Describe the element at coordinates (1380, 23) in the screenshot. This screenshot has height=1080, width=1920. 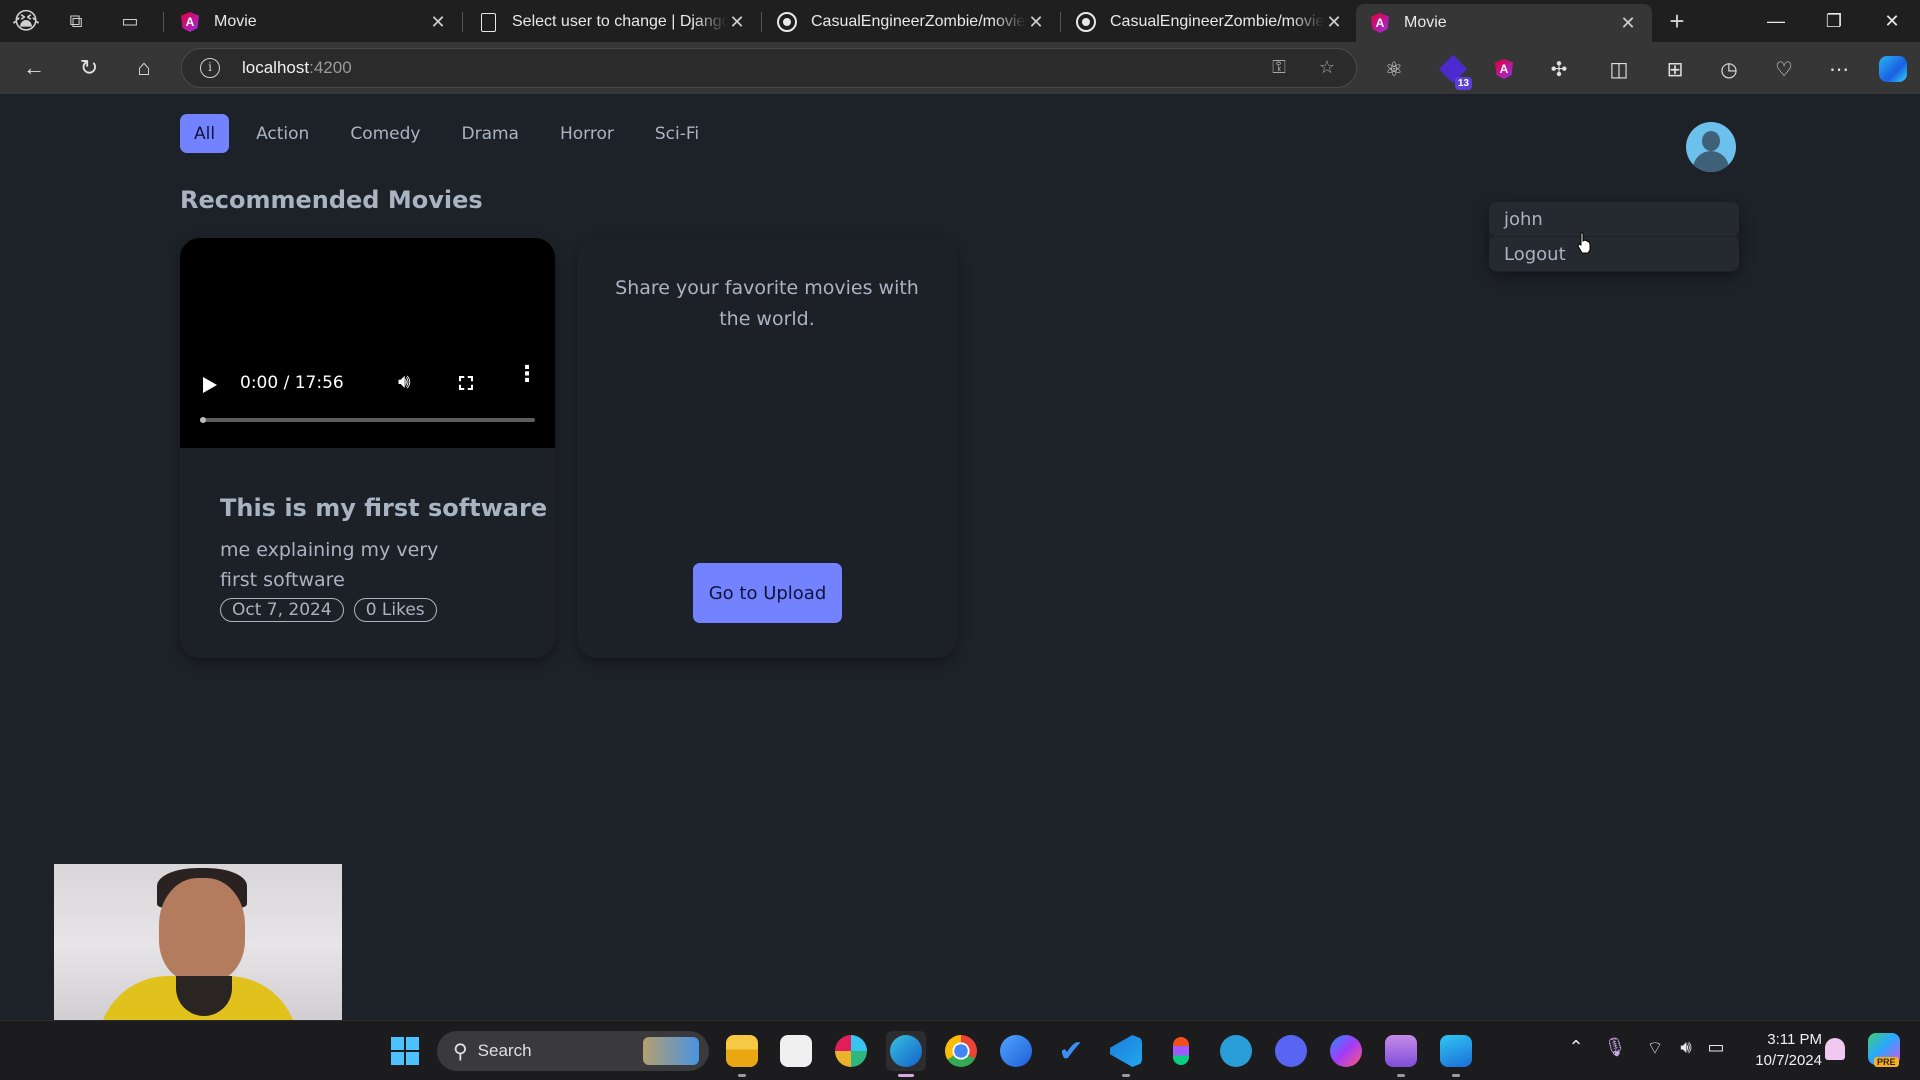
I see `angular-icon` at that location.